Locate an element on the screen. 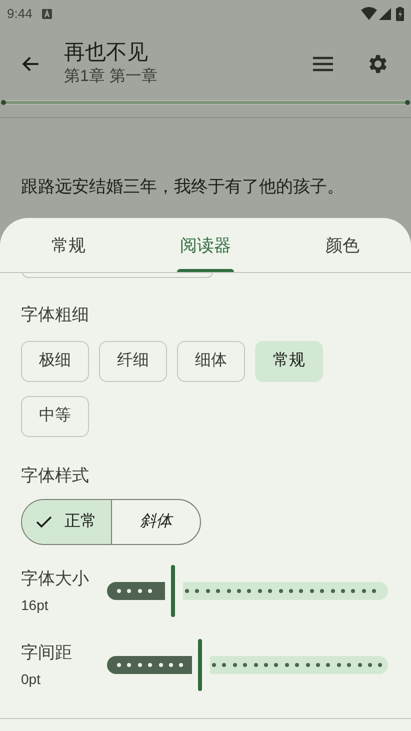  style-segment: 斜体 is located at coordinates (155, 522).